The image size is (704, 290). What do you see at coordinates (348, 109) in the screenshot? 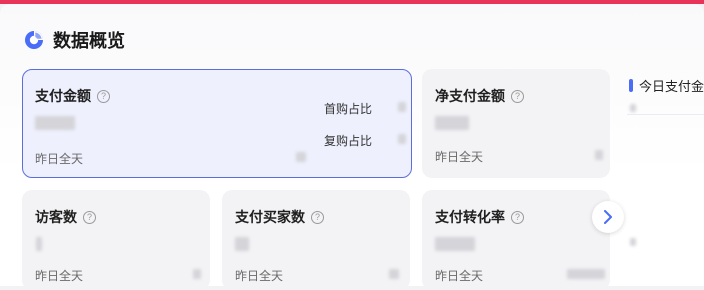
I see `first-purchase-ratio-label: 首购占比` at bounding box center [348, 109].